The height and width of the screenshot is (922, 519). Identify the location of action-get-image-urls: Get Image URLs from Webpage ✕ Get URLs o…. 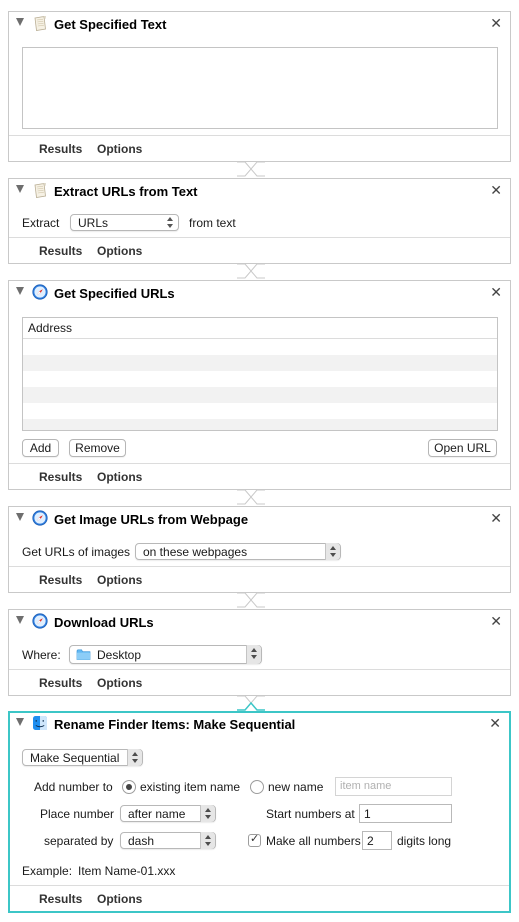
(259, 549).